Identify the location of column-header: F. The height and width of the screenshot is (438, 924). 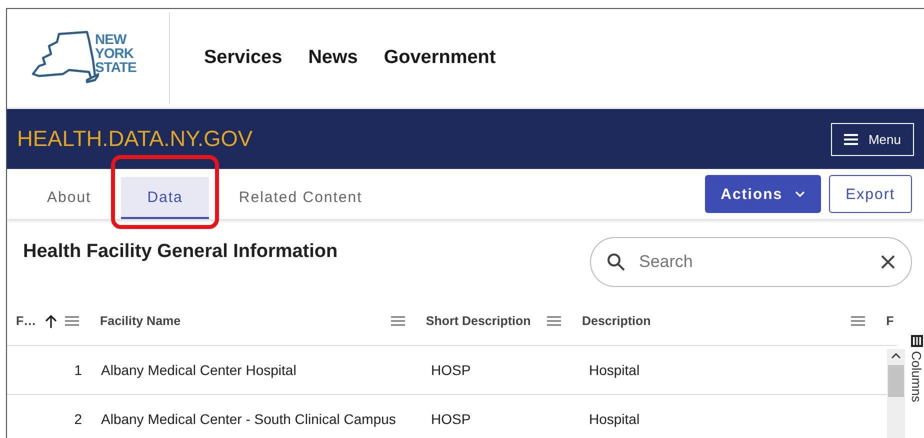
(890, 321).